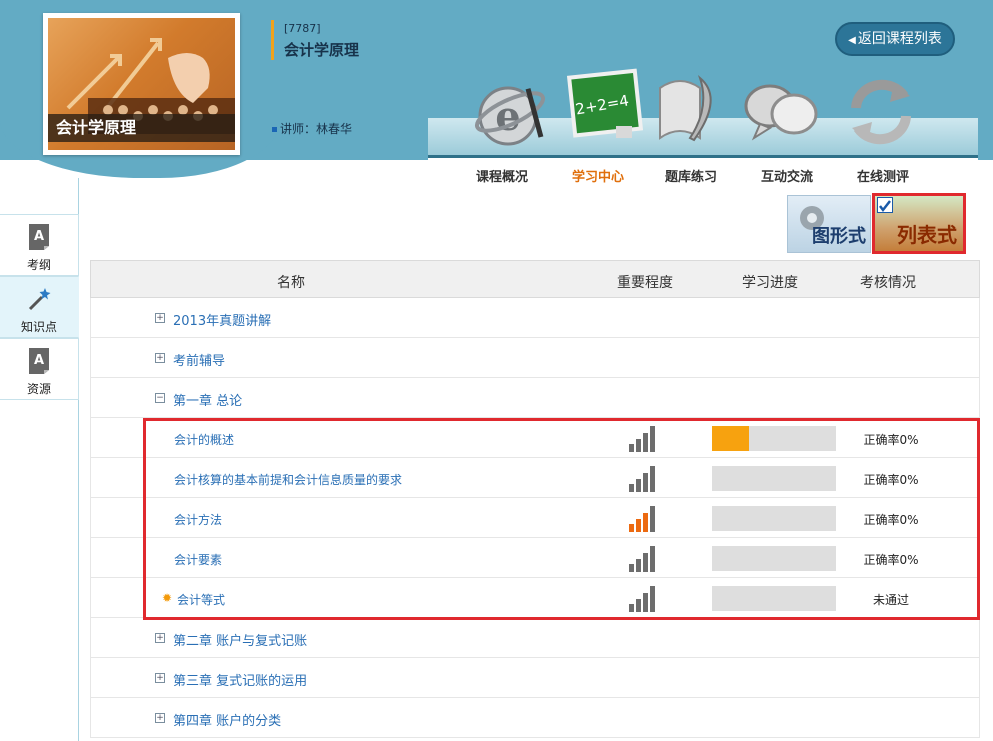 The image size is (993, 741). What do you see at coordinates (598, 175) in the screenshot?
I see `nav-learning-center: 学习中心` at bounding box center [598, 175].